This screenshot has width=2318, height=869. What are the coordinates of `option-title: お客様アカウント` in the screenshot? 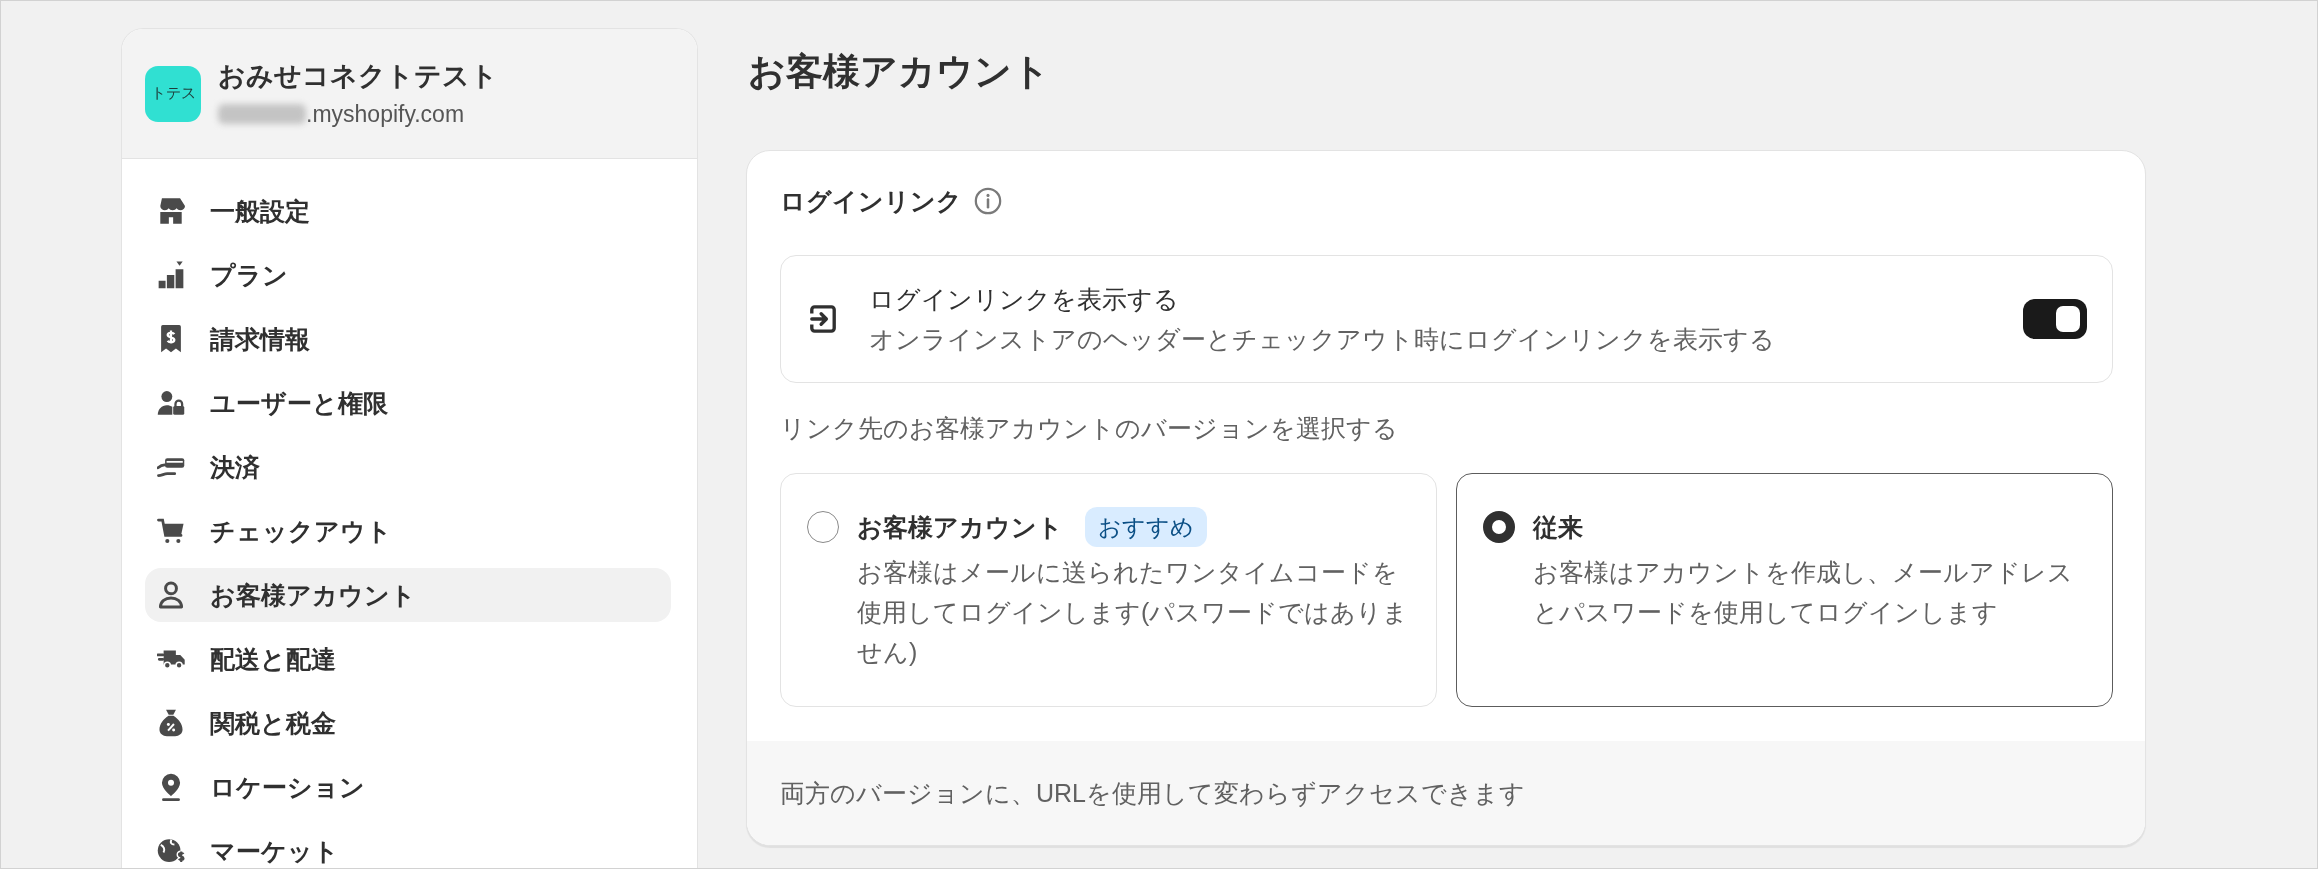 It's located at (960, 527).